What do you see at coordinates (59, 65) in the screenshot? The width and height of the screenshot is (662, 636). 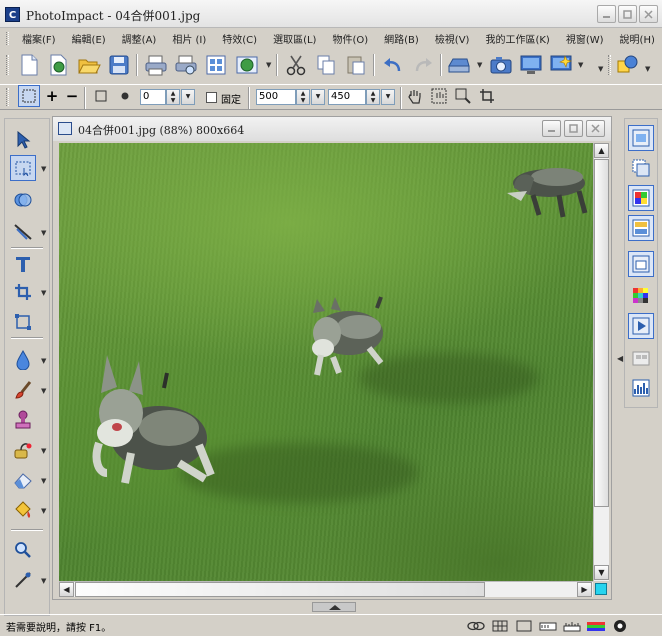 I see `new-web-page-button` at bounding box center [59, 65].